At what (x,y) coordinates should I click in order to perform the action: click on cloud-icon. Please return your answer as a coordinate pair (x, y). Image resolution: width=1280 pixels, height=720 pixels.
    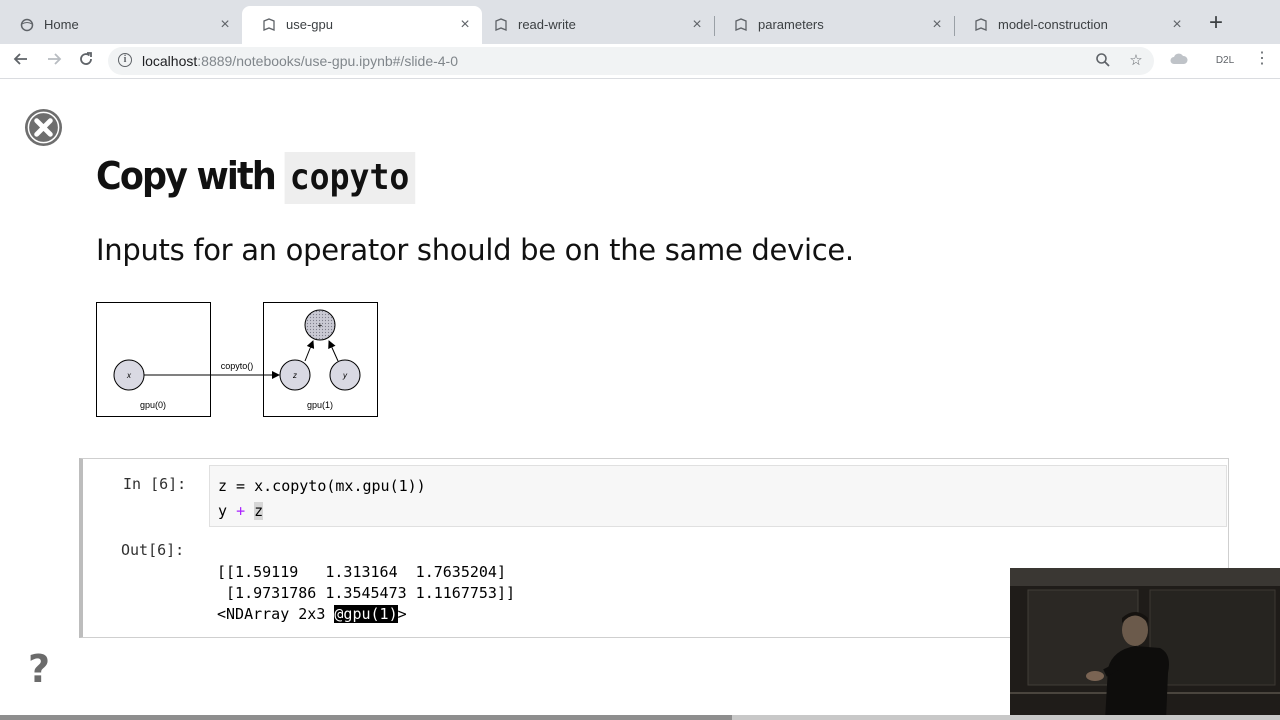
    Looking at the image, I should click on (1179, 61).